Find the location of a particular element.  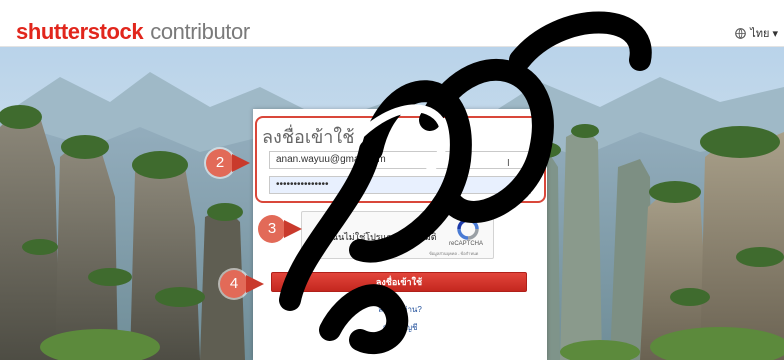

text-cursor-icon: I is located at coordinates (508, 163).